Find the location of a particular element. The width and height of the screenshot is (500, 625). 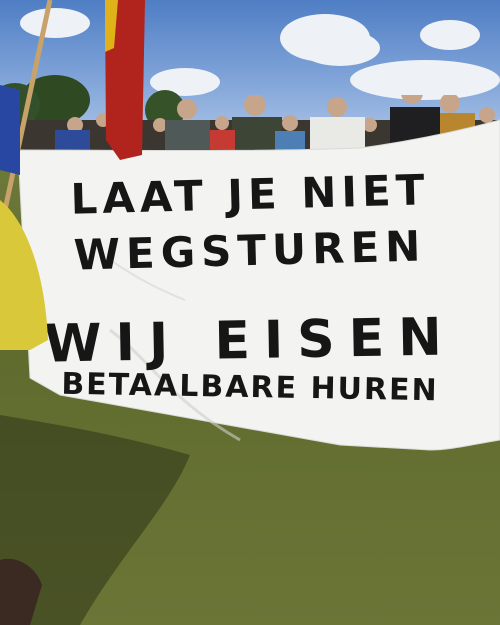

yellow-jacket is located at coordinates (24, 275).